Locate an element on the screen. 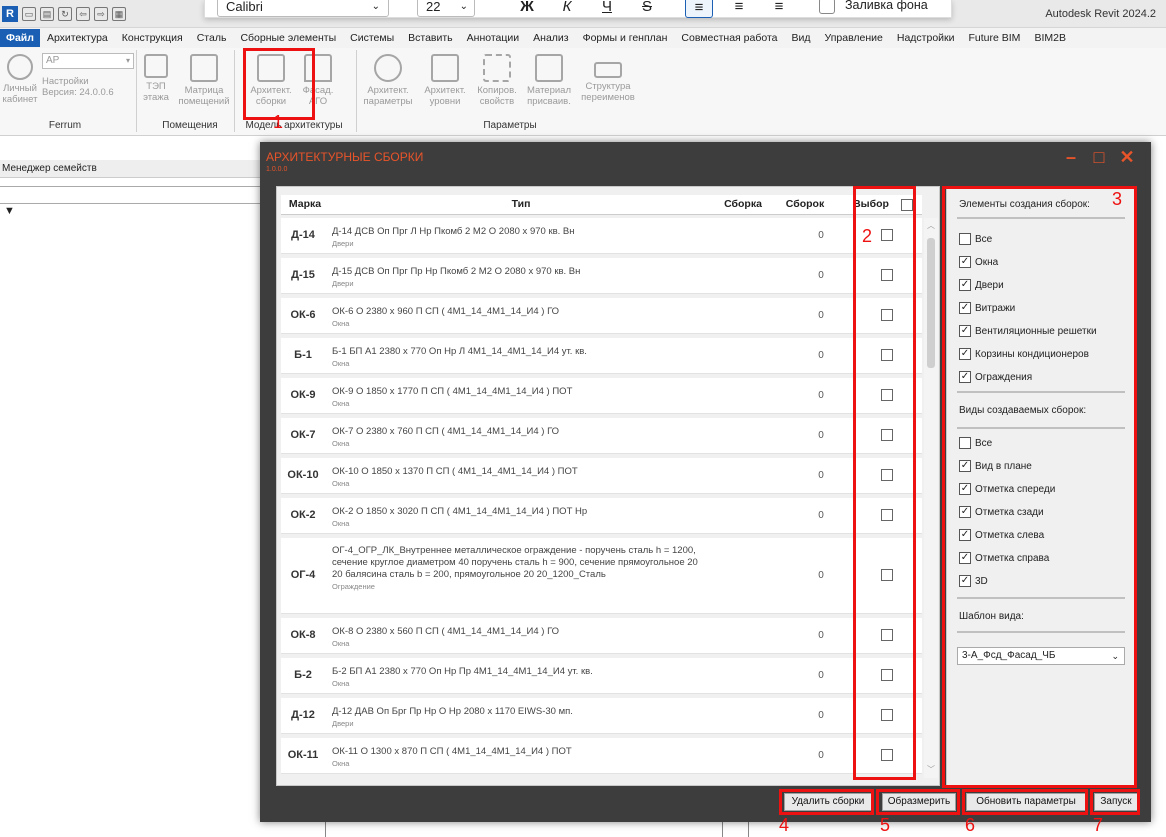 This screenshot has width=1166, height=837. room-matrix-button: Матрица помещений is located at coordinates (204, 80).